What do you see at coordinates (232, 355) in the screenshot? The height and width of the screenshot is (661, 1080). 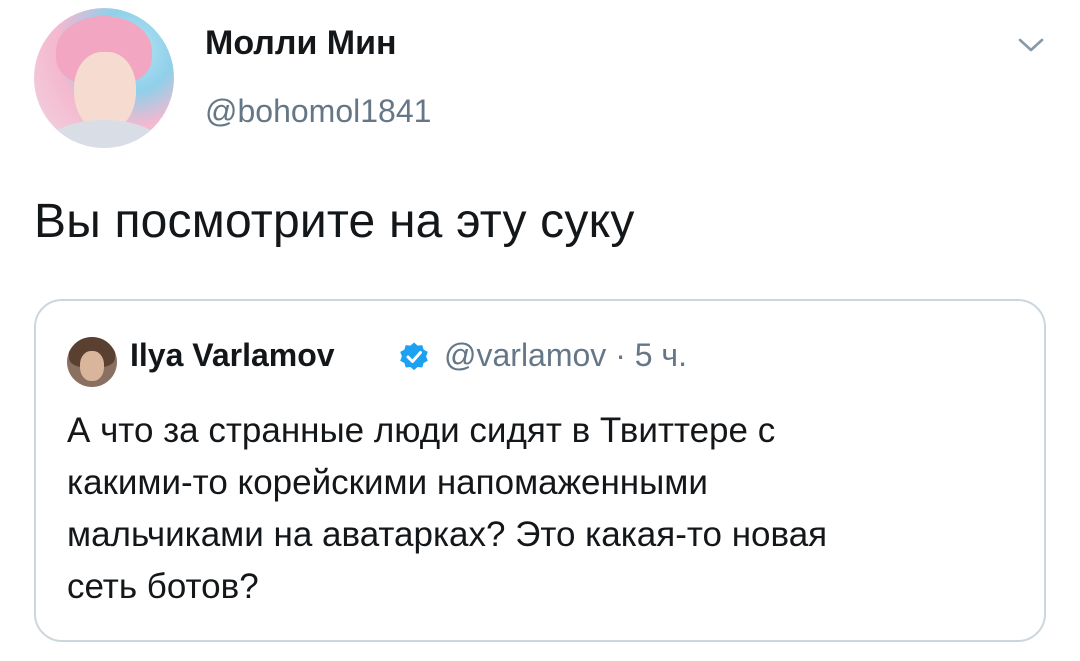 I see `quoted-author-name: Ilya Varlamov` at bounding box center [232, 355].